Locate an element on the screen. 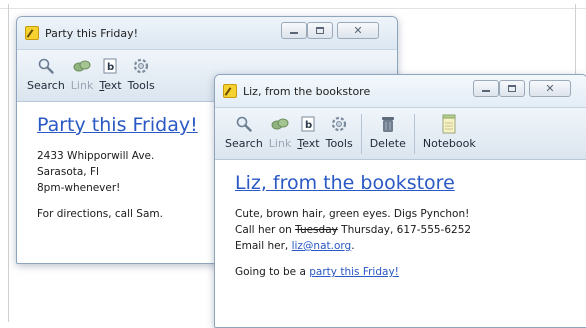  title-bar: Party this Friday! ✕ is located at coordinates (207, 33).